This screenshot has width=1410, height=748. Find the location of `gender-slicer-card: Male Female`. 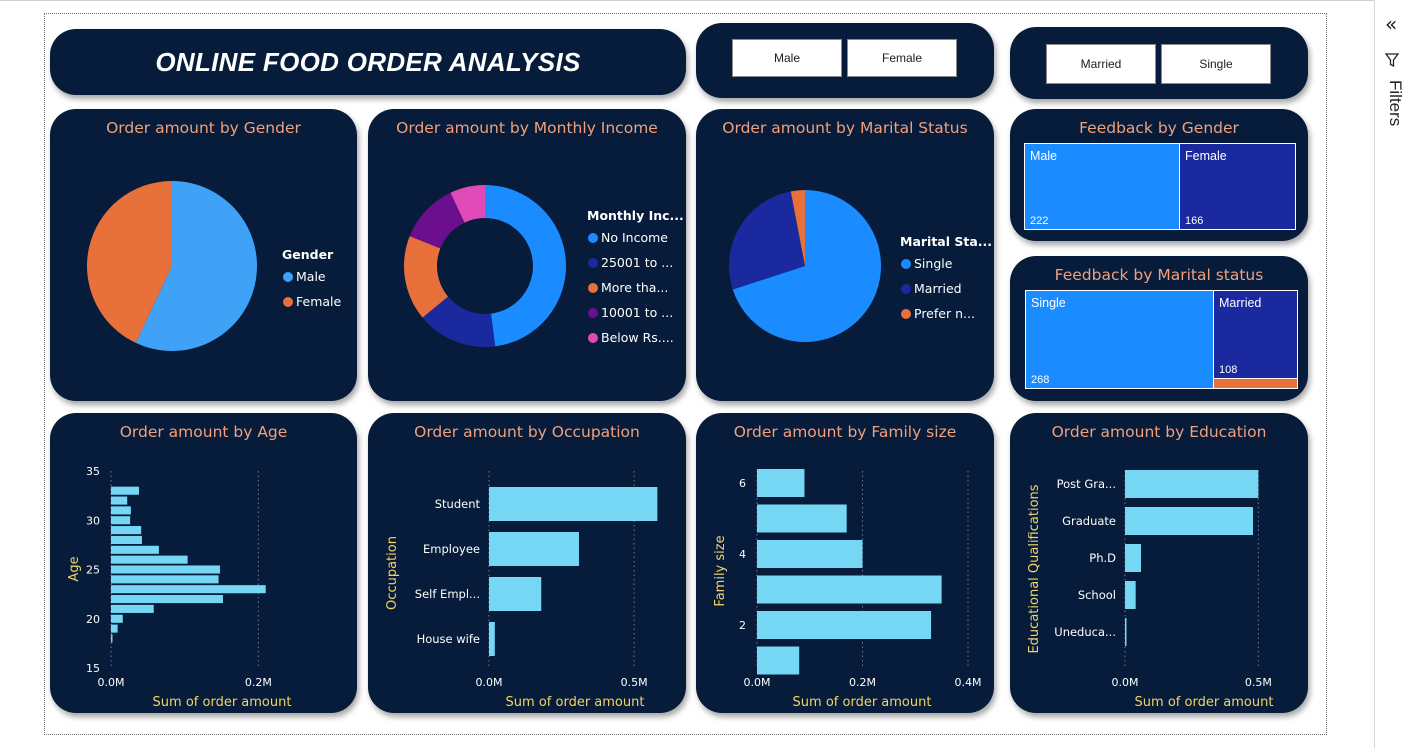

gender-slicer-card: Male Female is located at coordinates (845, 60).